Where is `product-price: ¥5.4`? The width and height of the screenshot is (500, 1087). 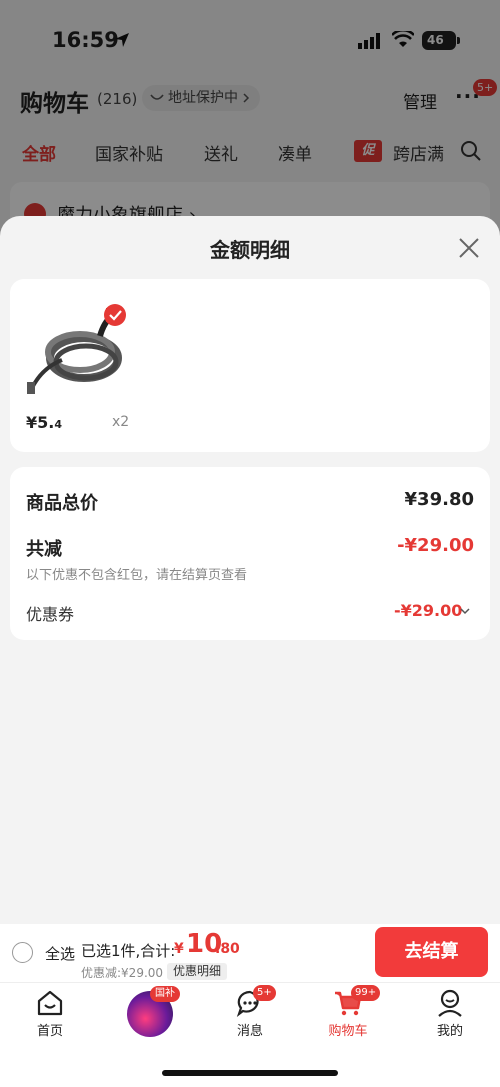 product-price: ¥5.4 is located at coordinates (44, 422).